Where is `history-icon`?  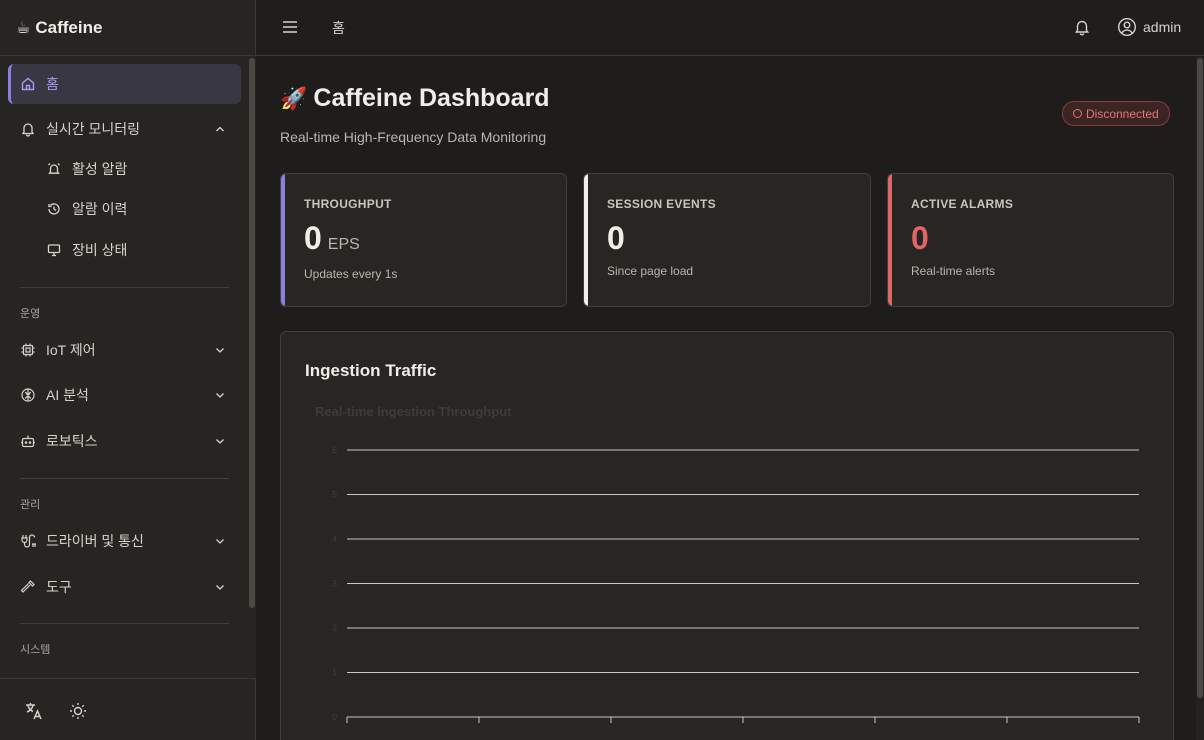
history-icon is located at coordinates (54, 209).